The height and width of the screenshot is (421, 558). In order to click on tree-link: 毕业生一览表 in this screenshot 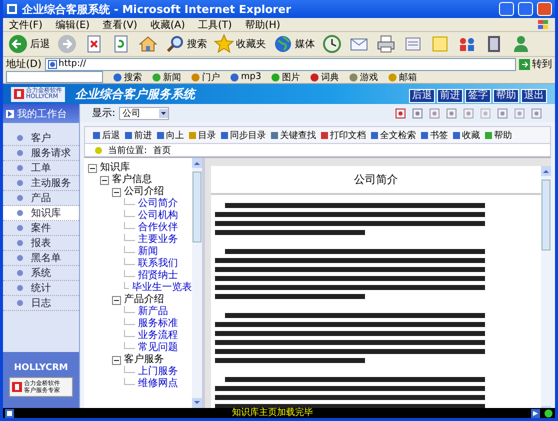, I will do `click(162, 288)`.